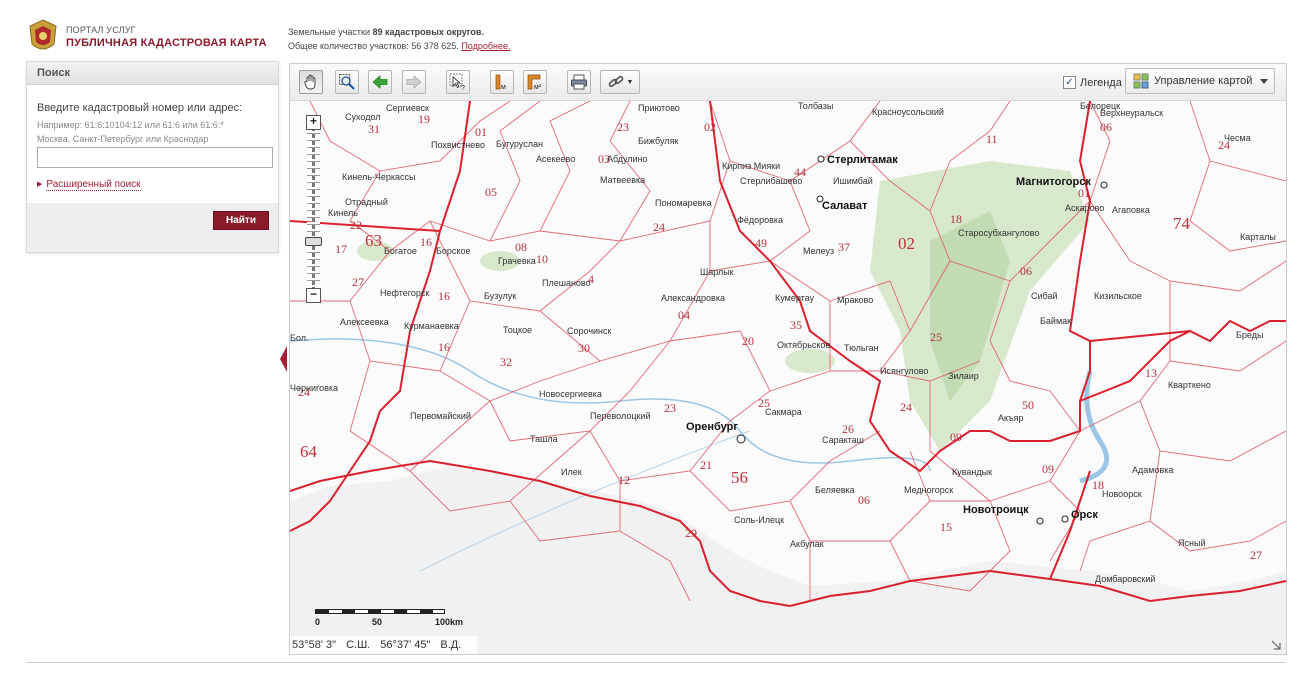 The width and height of the screenshot is (1312, 684). I want to click on svg-text: Новоорск, so click(1122, 494).